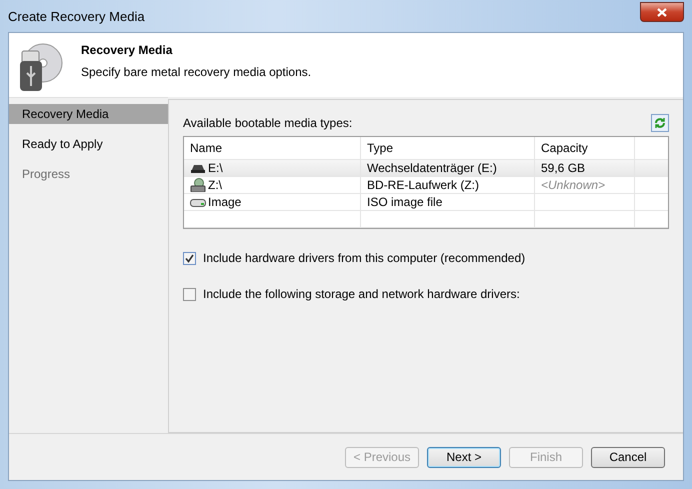 This screenshot has height=489, width=692. I want to click on disc-usb-icon, so click(40, 67).